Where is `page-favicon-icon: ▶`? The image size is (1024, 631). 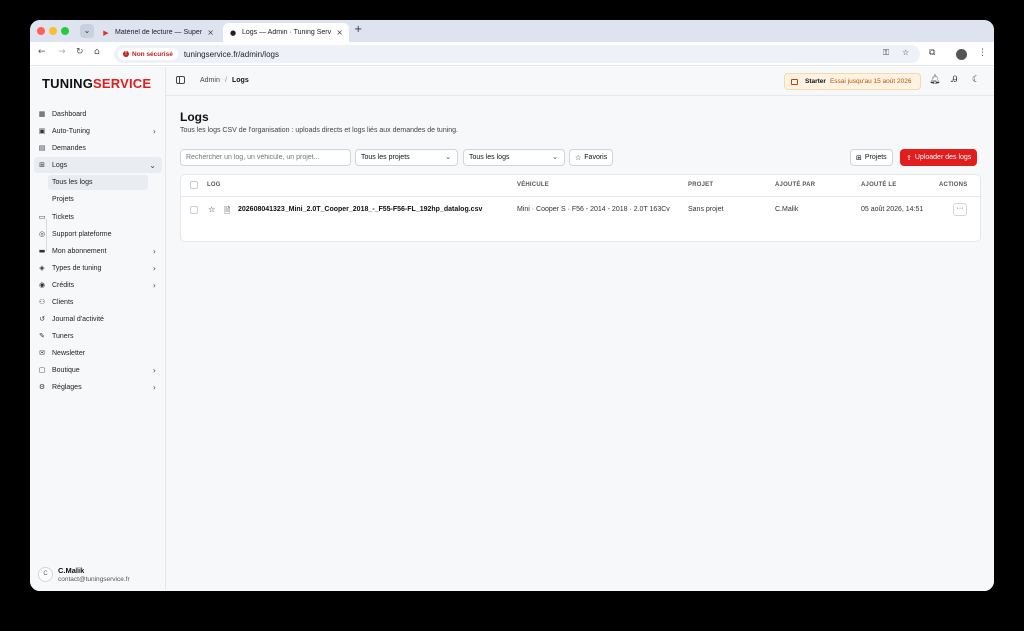
page-favicon-icon: ▶ is located at coordinates (106, 32).